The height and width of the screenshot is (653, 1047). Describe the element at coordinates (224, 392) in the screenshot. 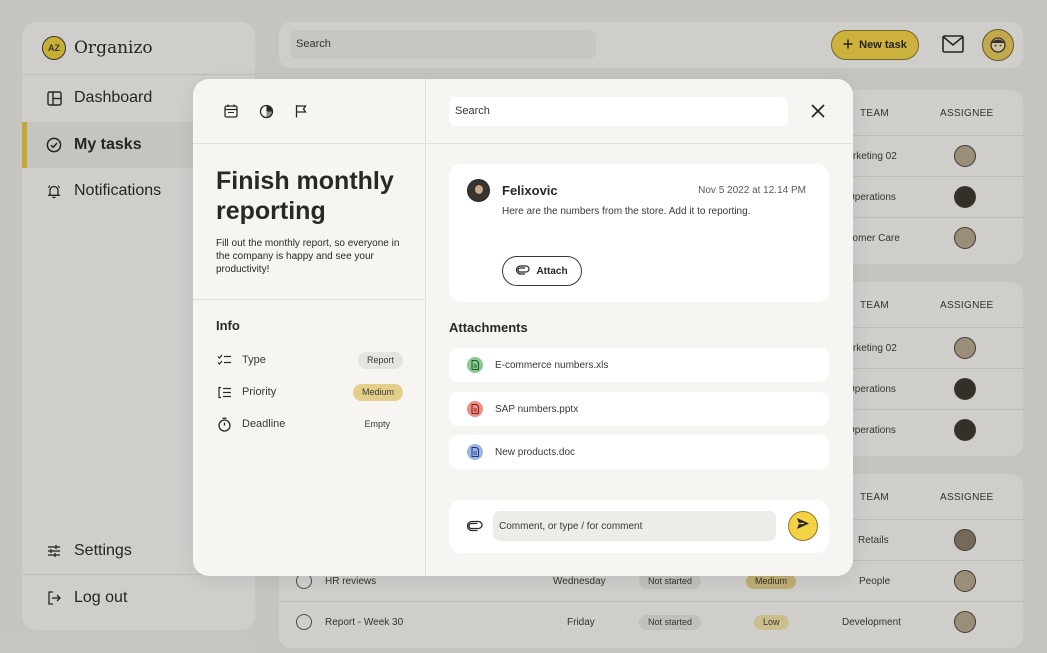

I see `priority-list-icon` at that location.